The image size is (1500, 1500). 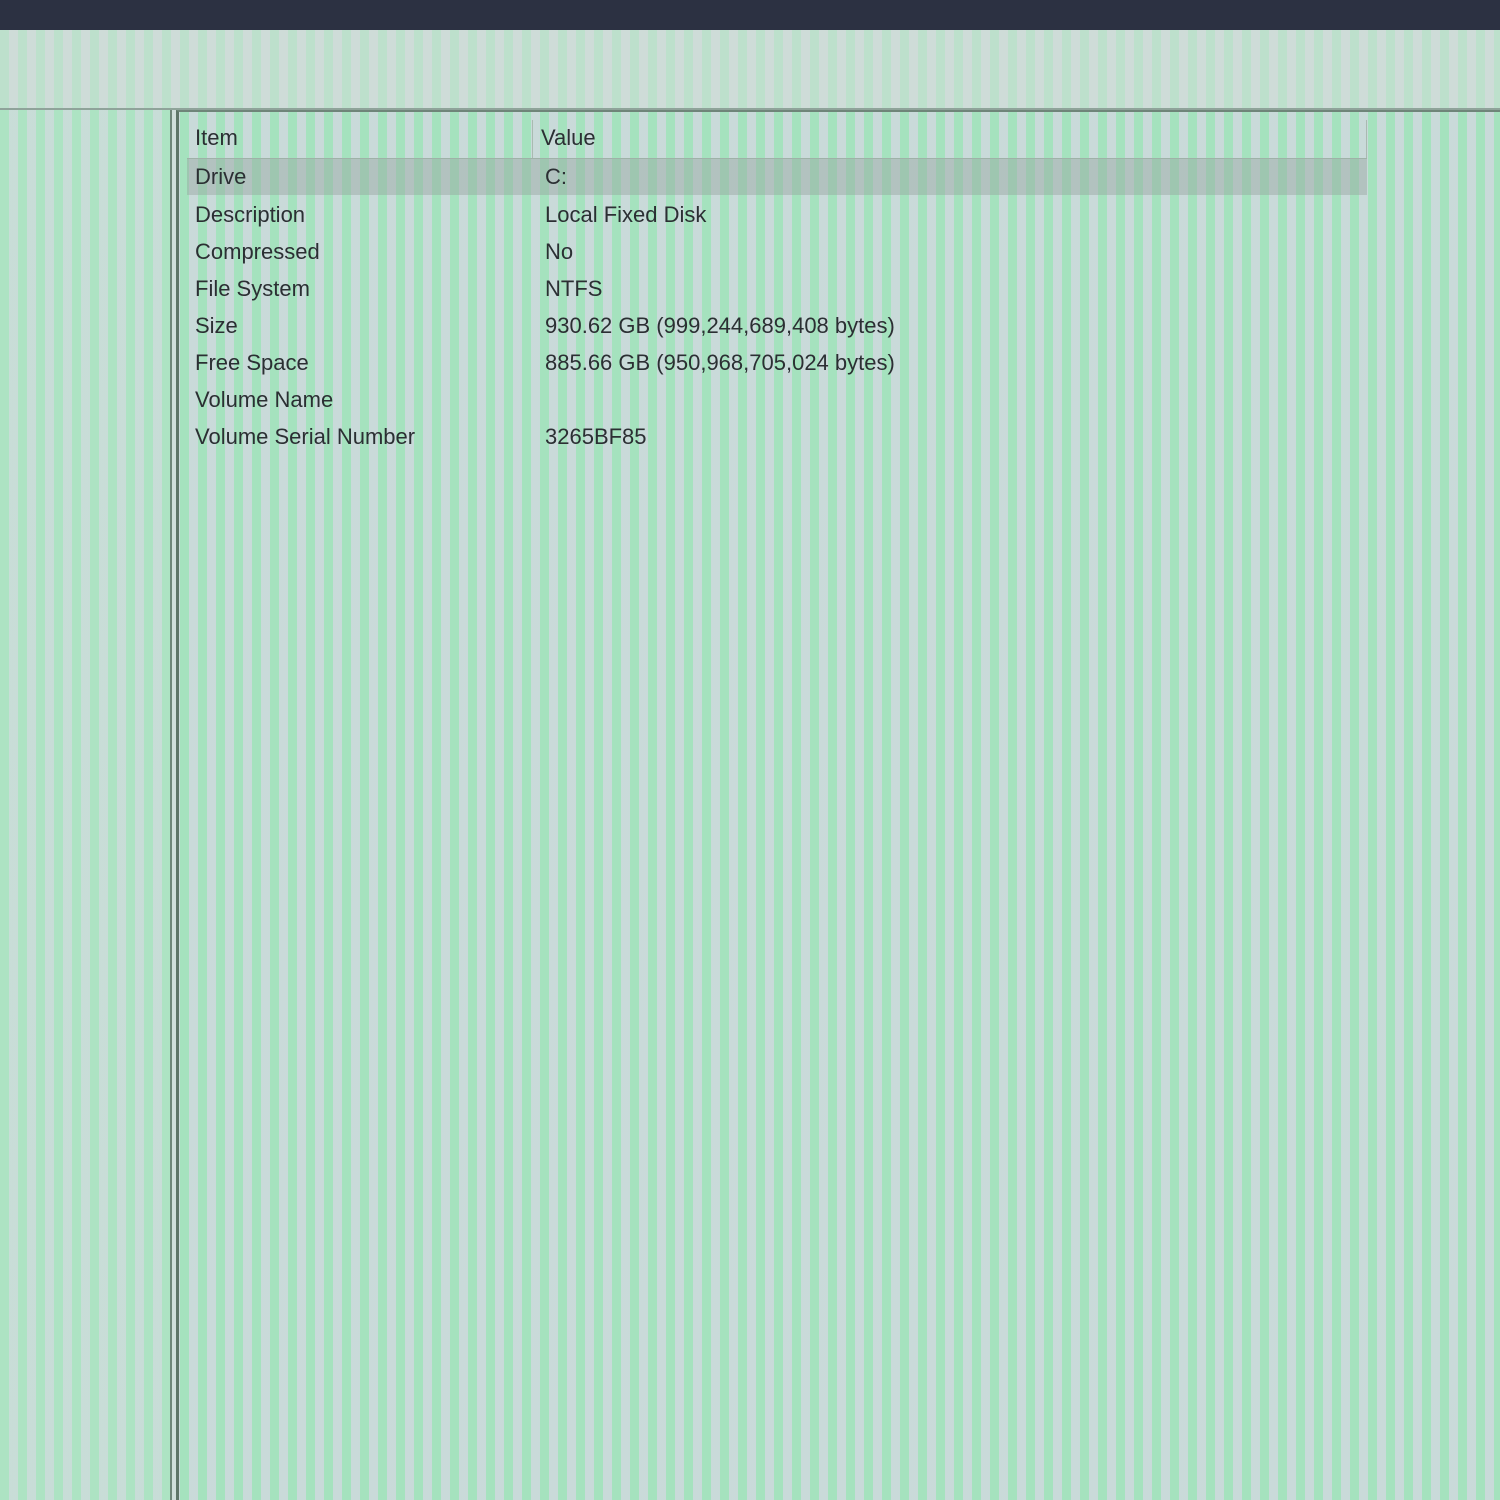 I want to click on toolbar-area, so click(x=750, y=70).